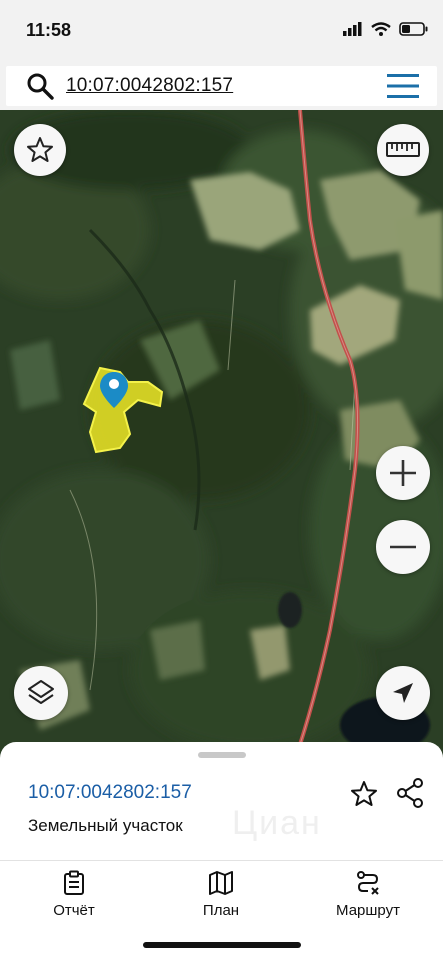 The image size is (443, 960). I want to click on star-icon, so click(40, 149).